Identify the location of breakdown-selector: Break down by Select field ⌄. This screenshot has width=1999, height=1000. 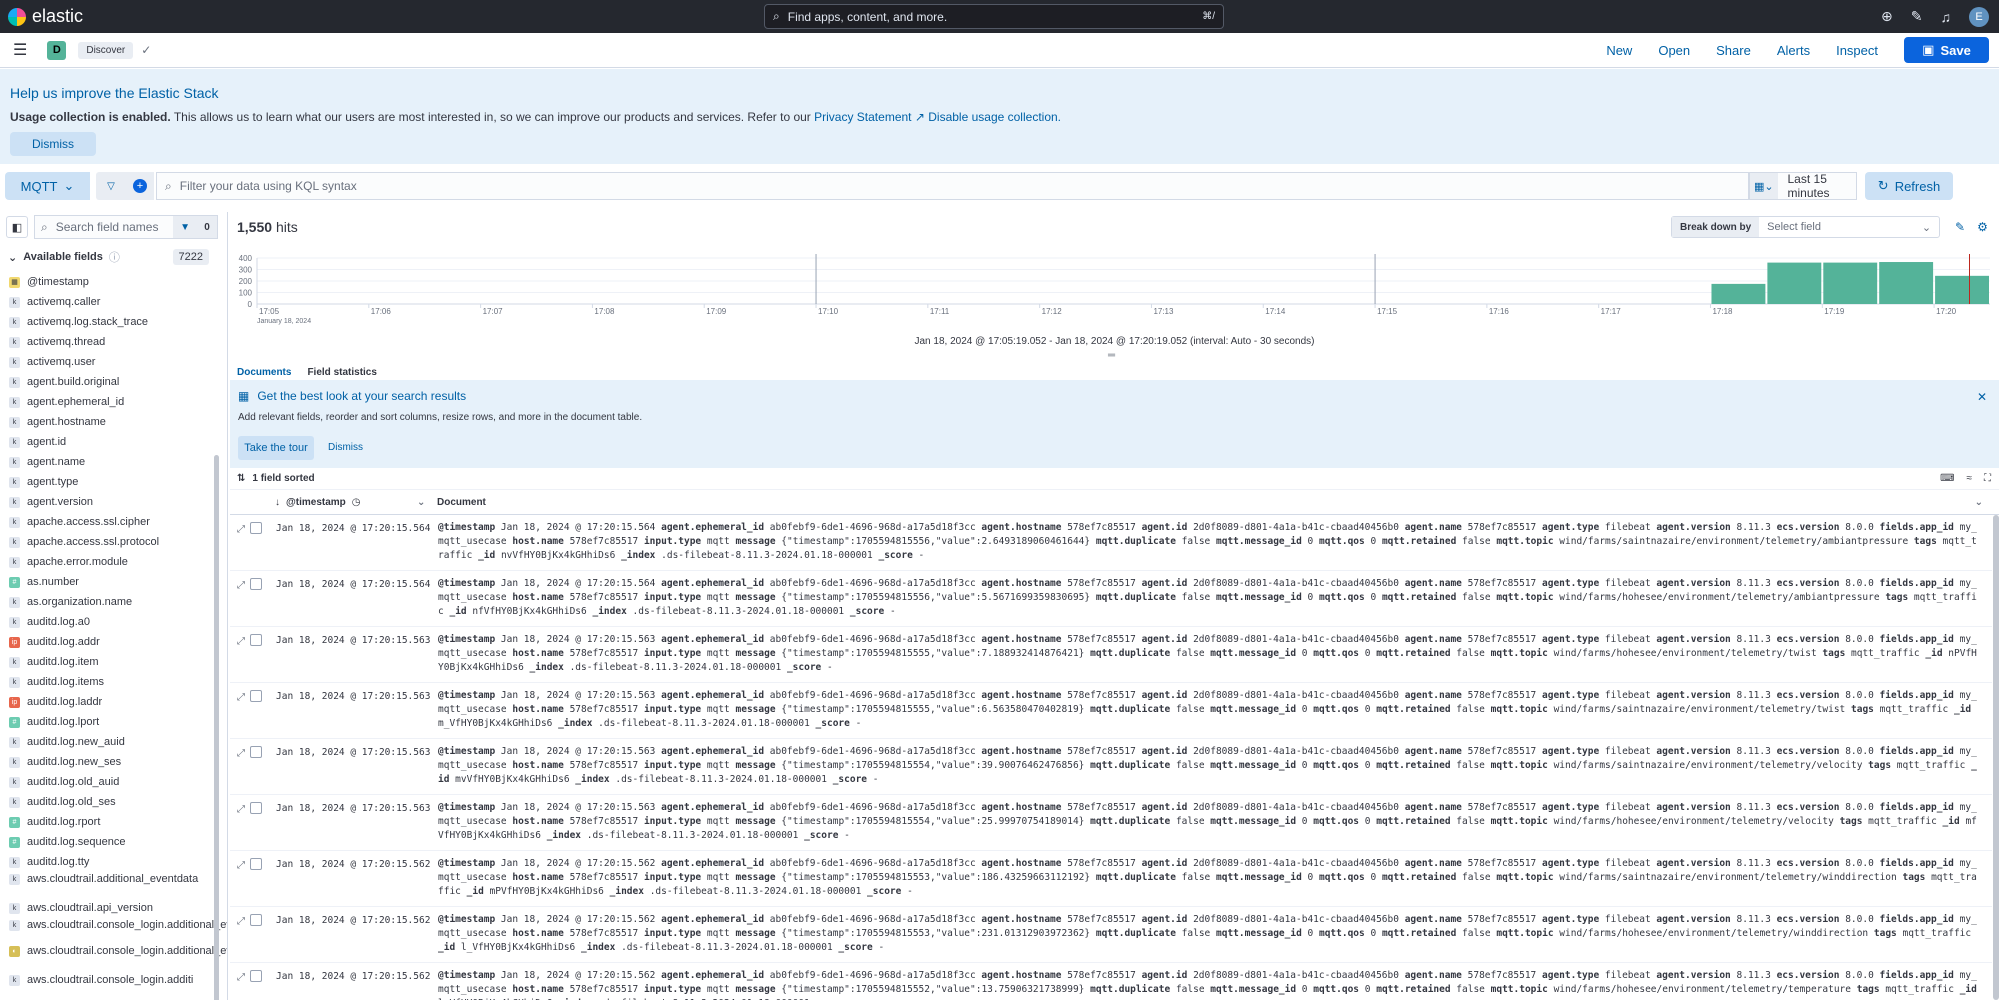
(1806, 227).